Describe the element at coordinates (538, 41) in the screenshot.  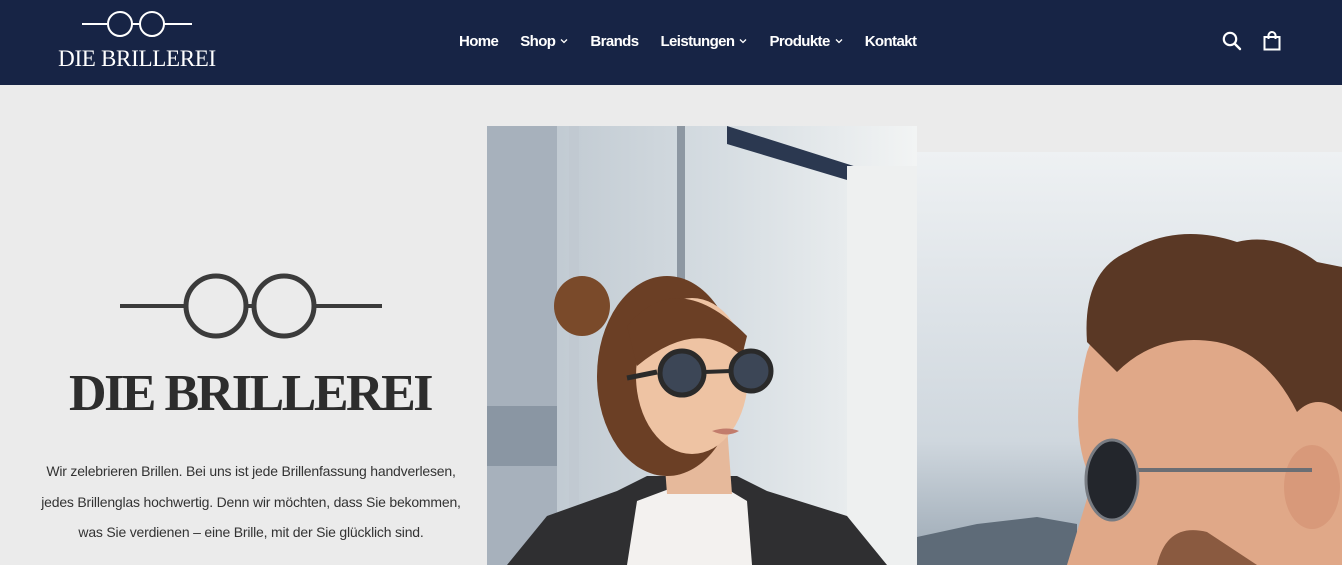
I see `nav-label: Shop` at that location.